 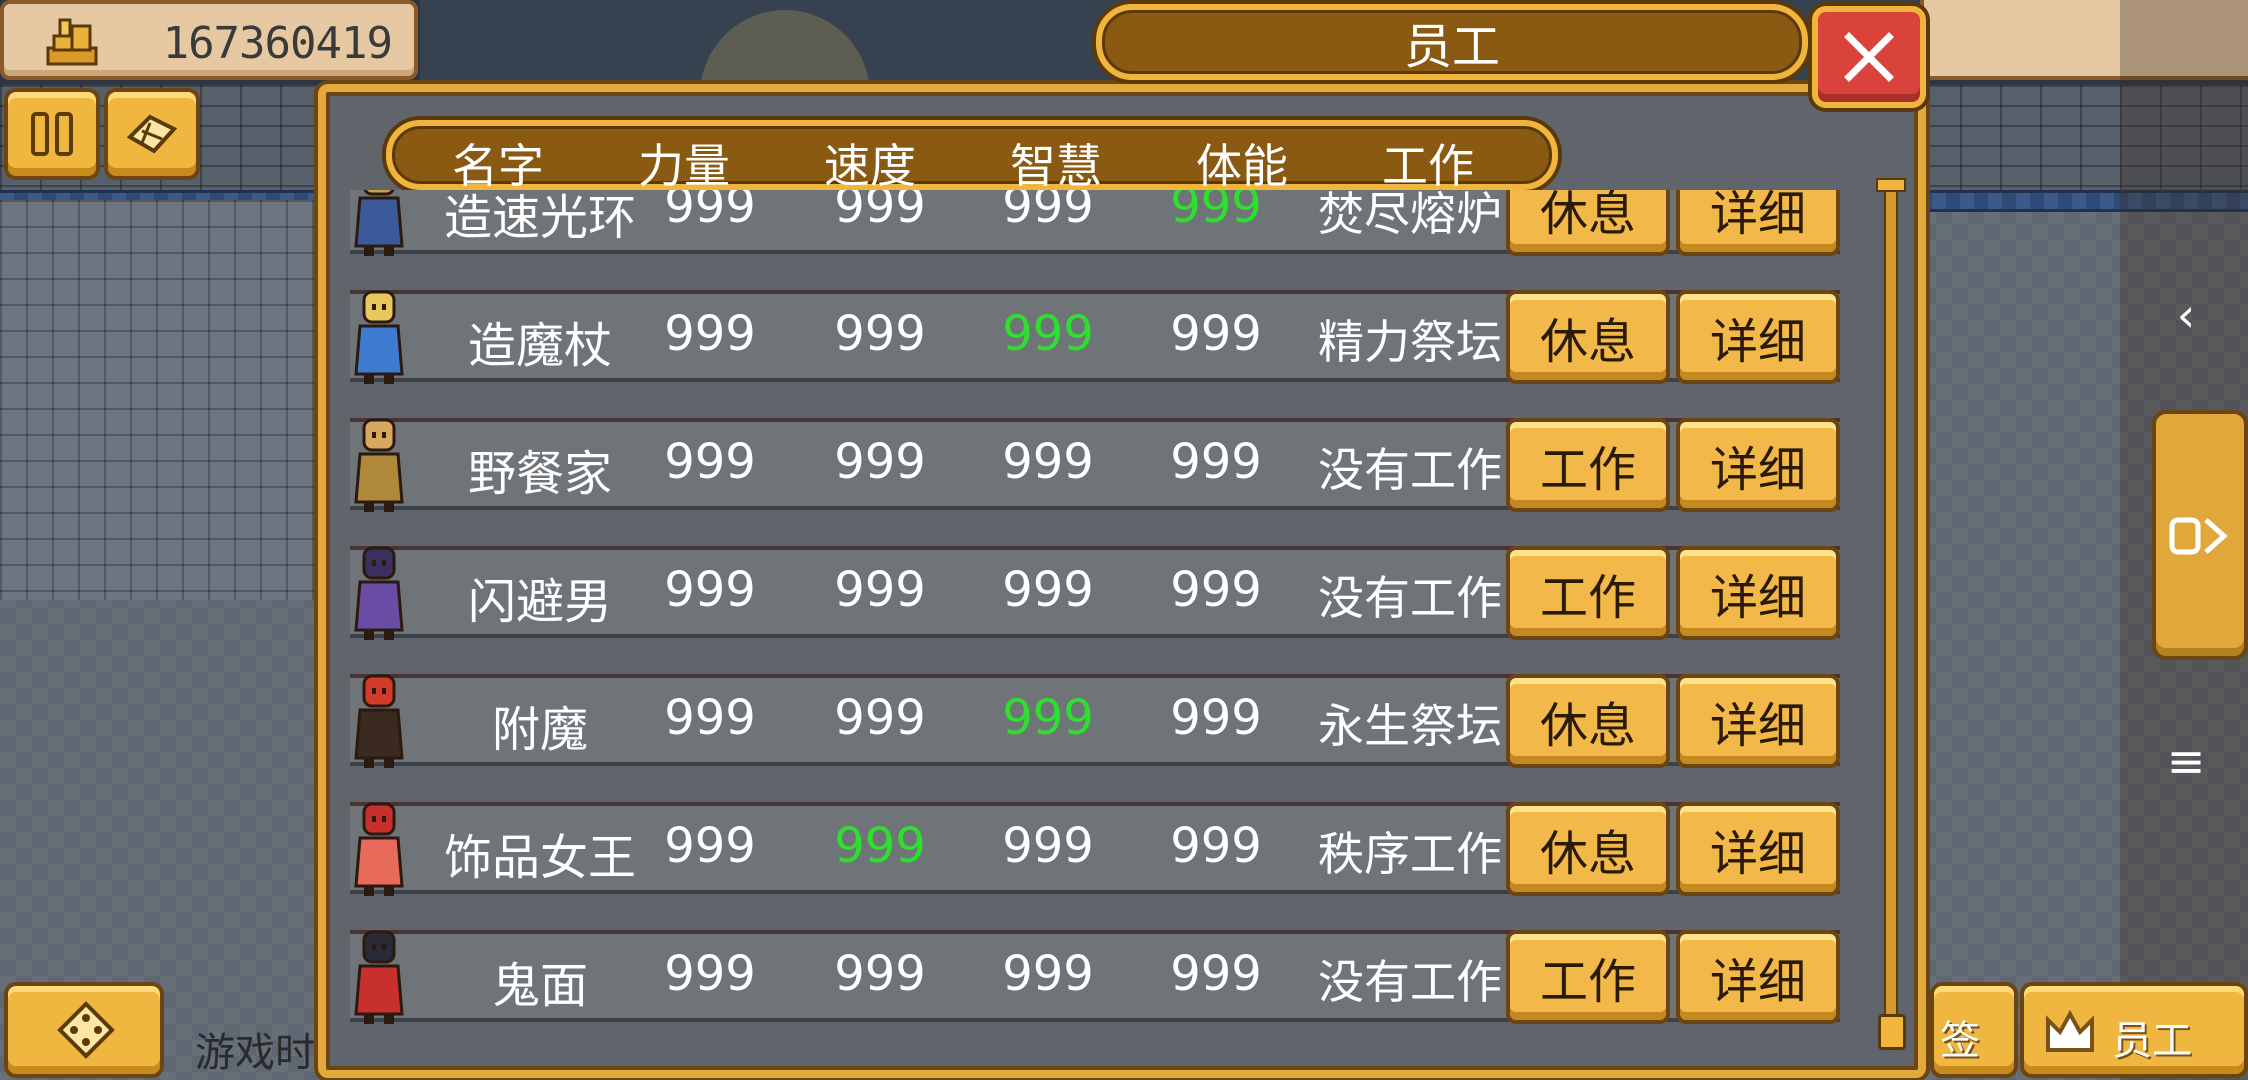 I want to click on gold-bars-icon, so click(x=72, y=42).